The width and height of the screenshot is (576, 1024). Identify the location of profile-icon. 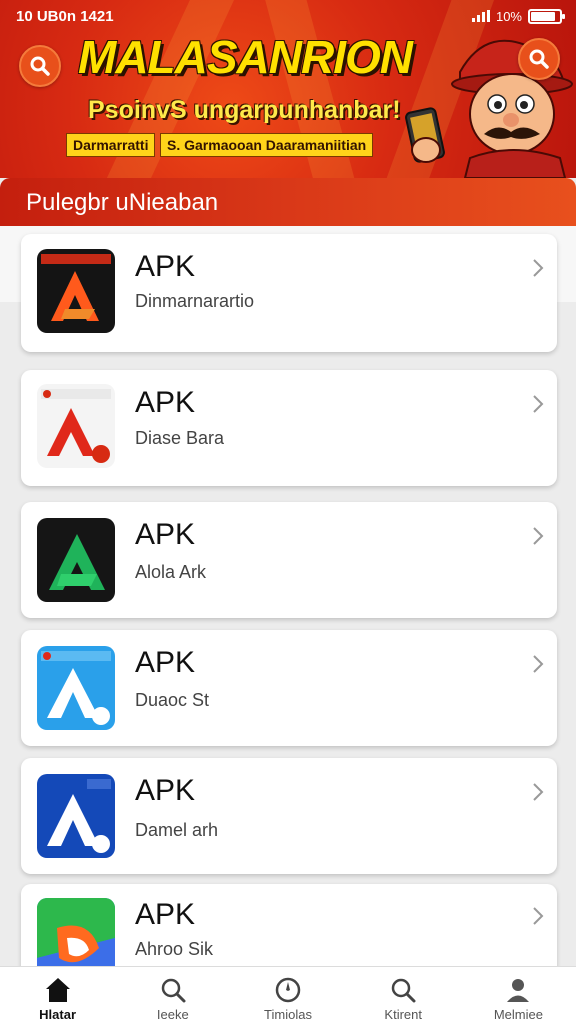
(518, 990).